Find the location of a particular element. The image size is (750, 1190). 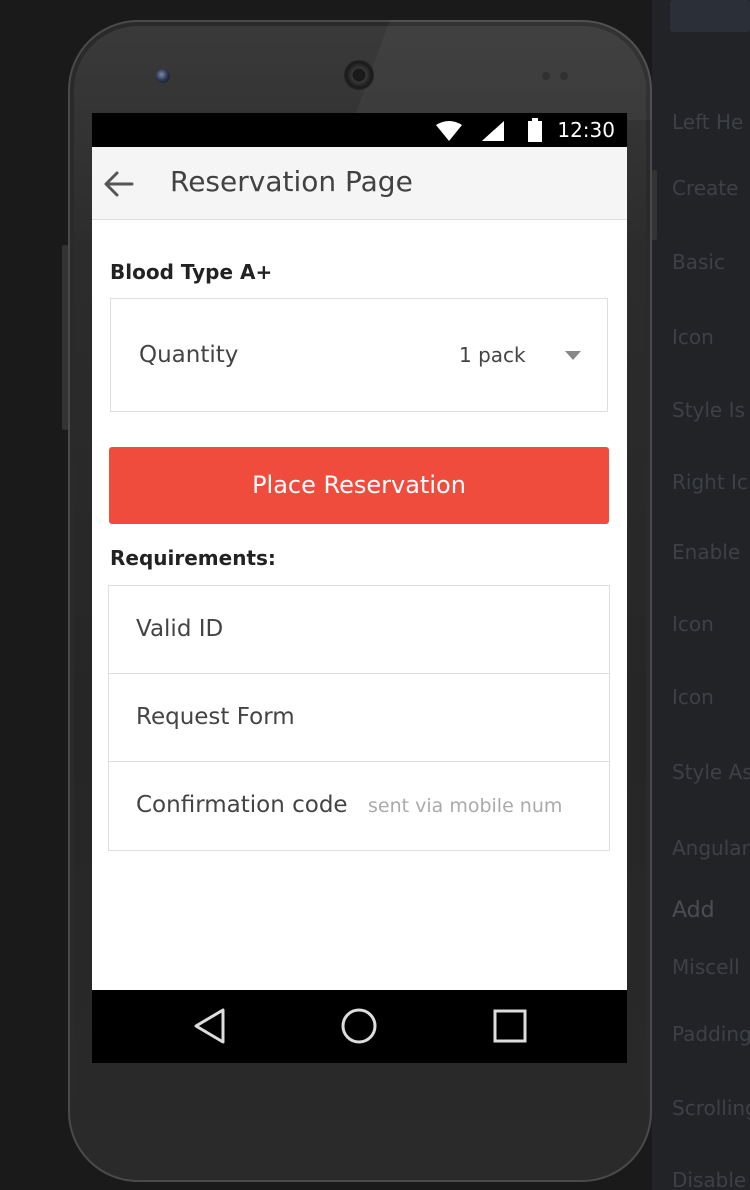

nav-back-button is located at coordinates (210, 1026).